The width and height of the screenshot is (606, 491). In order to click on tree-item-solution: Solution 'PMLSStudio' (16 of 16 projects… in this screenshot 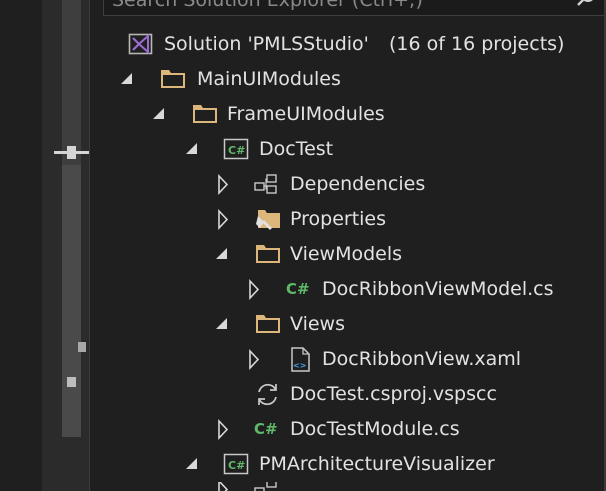, I will do `click(363, 44)`.